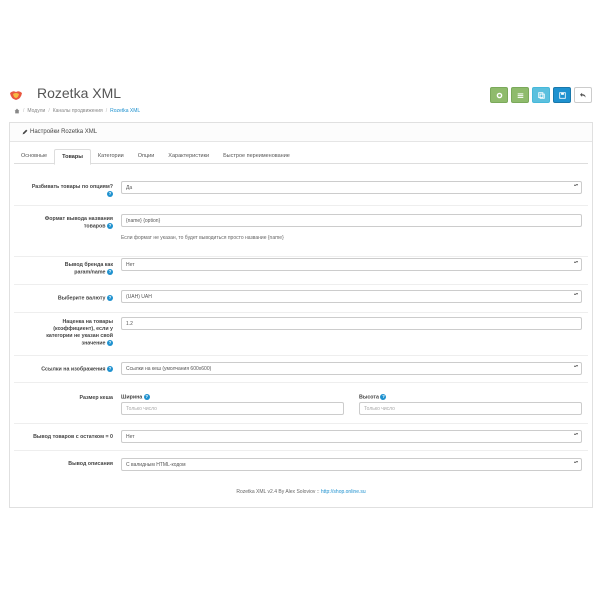  What do you see at coordinates (88, 269) in the screenshot?
I see `field-label: Вывод бренда как param/name ?` at bounding box center [88, 269].